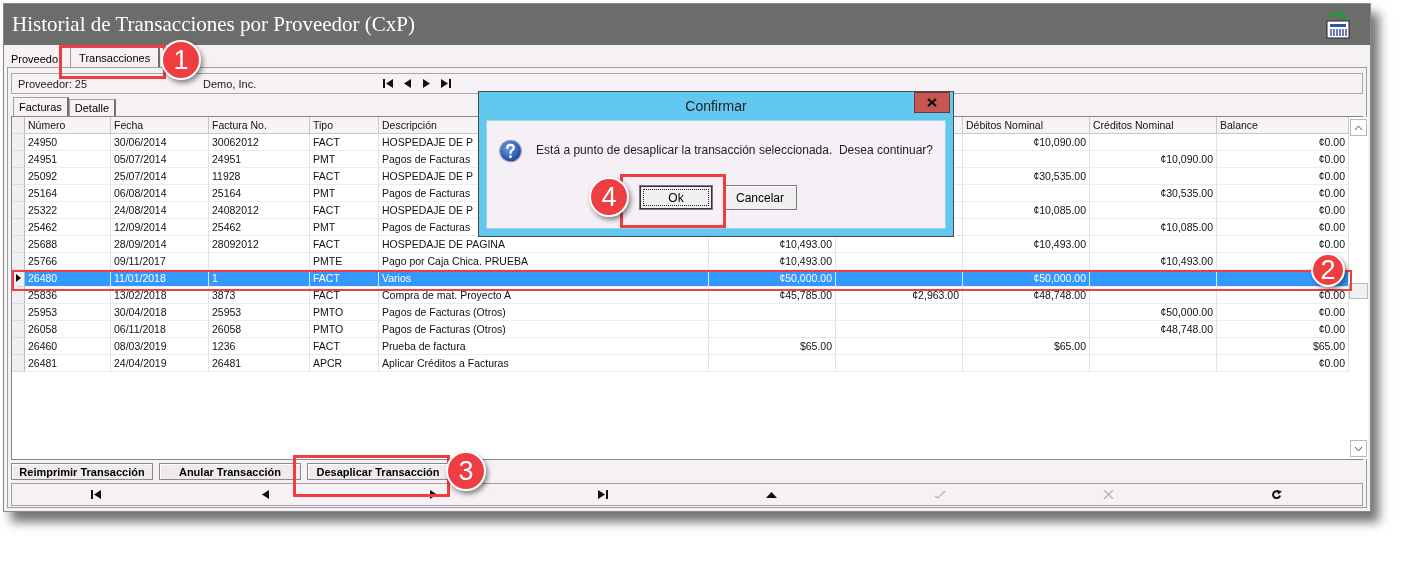 The image size is (1421, 562). Describe the element at coordinates (230, 83) in the screenshot. I see `supplier-name: Demo, Inc.` at that location.